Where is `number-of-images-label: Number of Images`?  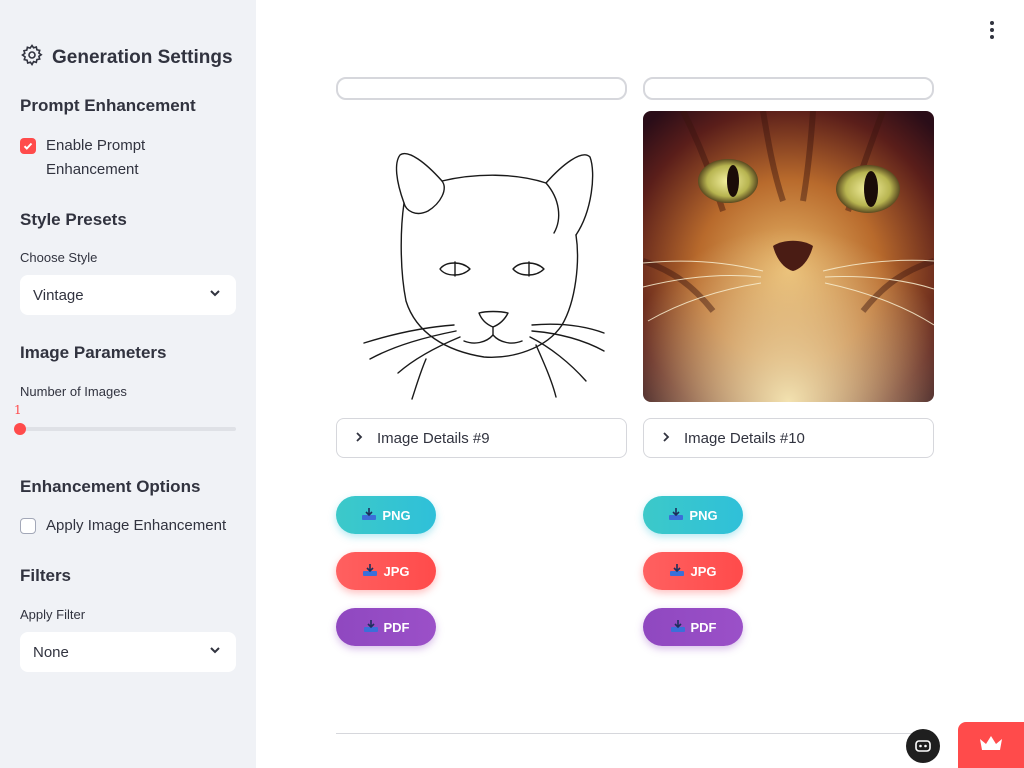
number-of-images-label: Number of Images is located at coordinates (73, 391).